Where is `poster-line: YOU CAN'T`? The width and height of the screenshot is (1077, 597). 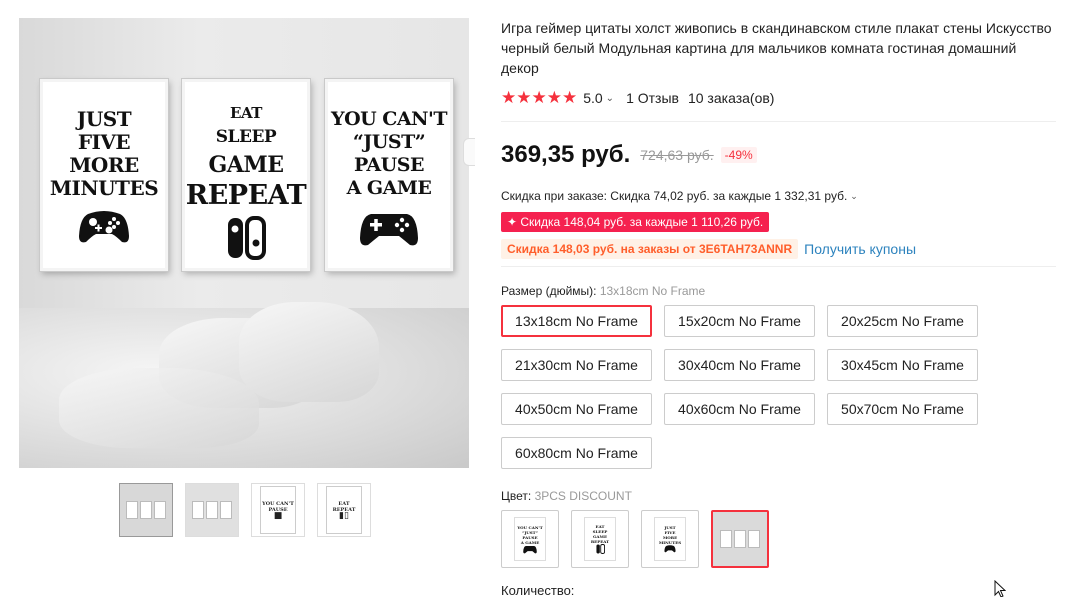
poster-line: YOU CAN'T is located at coordinates (389, 119).